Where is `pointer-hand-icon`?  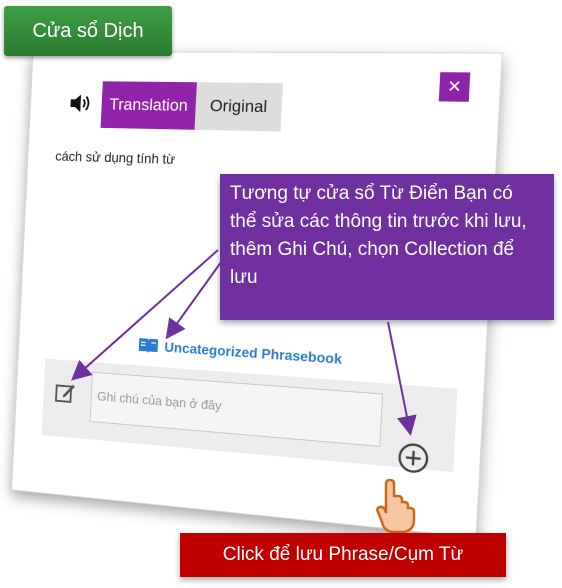
pointer-hand-icon is located at coordinates (396, 506).